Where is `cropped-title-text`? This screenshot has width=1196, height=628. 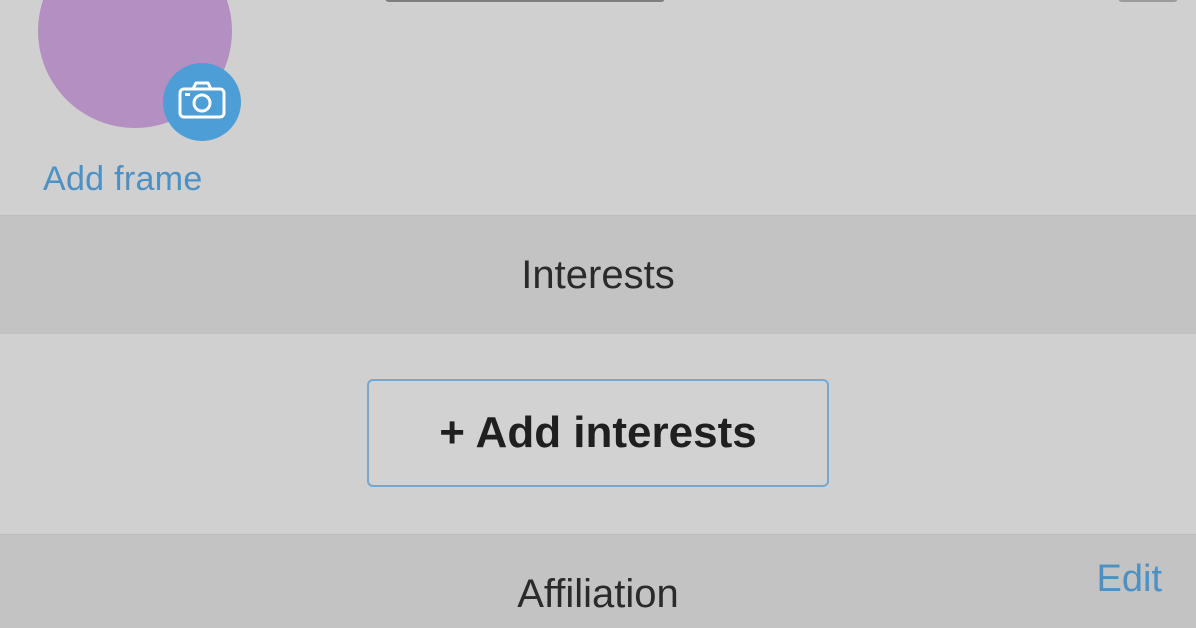 cropped-title-text is located at coordinates (525, 1).